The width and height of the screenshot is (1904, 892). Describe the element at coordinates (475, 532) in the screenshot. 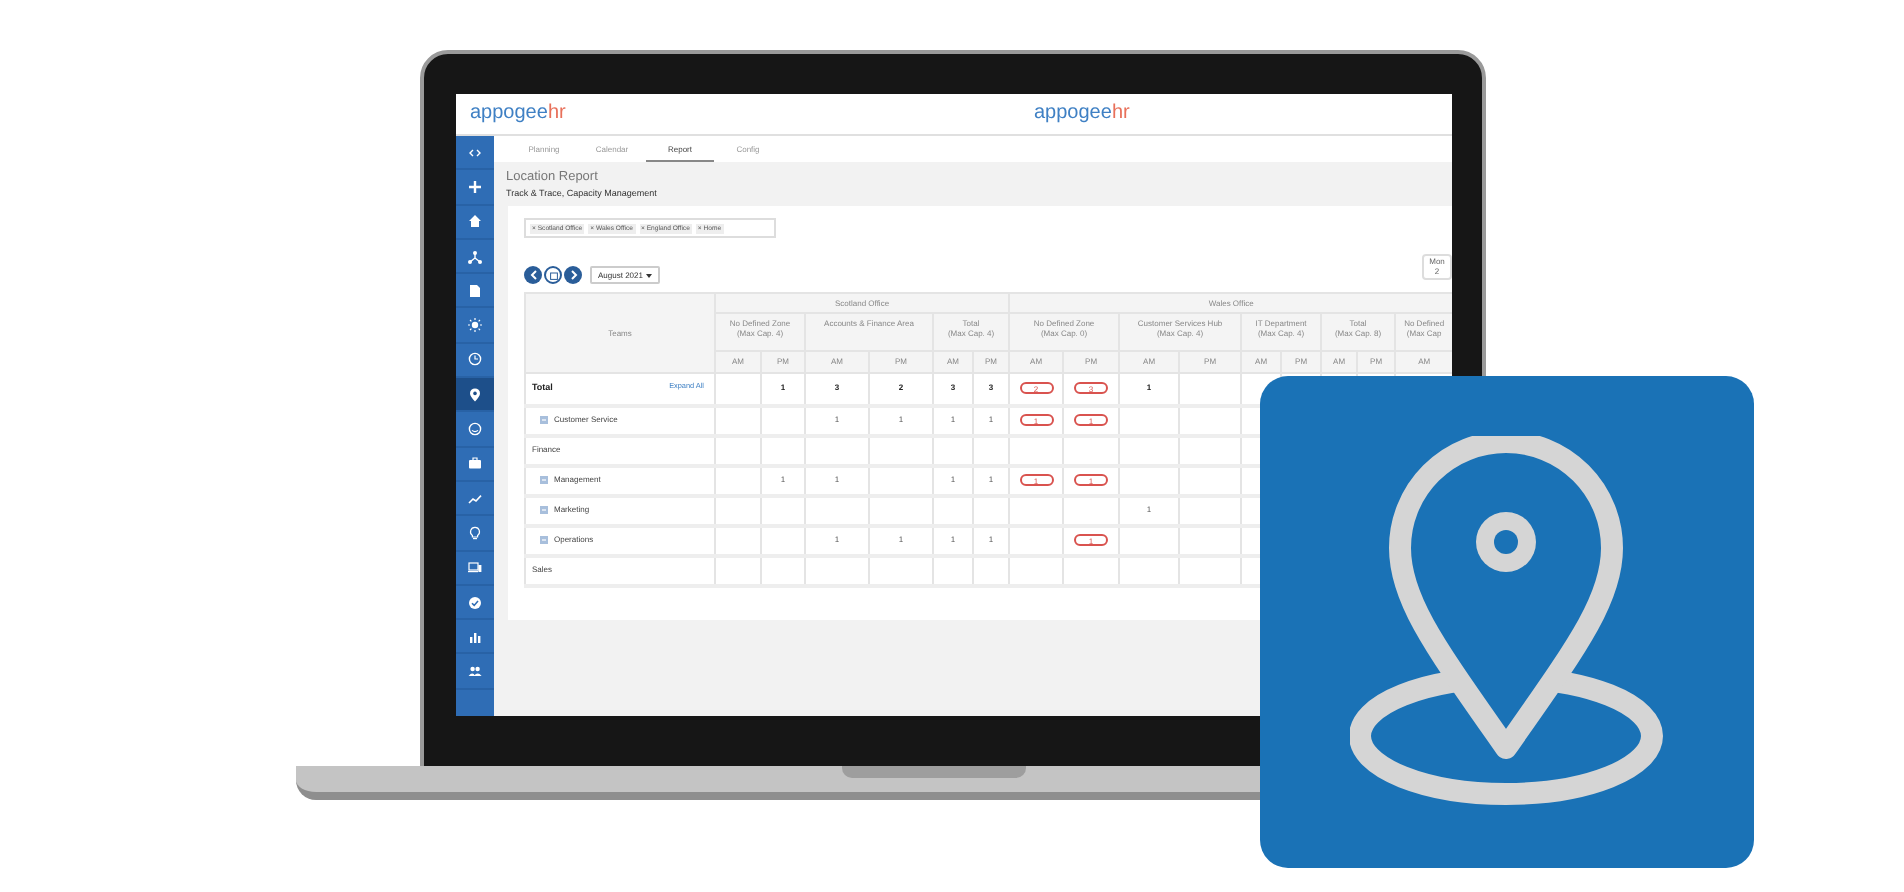

I see `lightbulb-icon` at that location.